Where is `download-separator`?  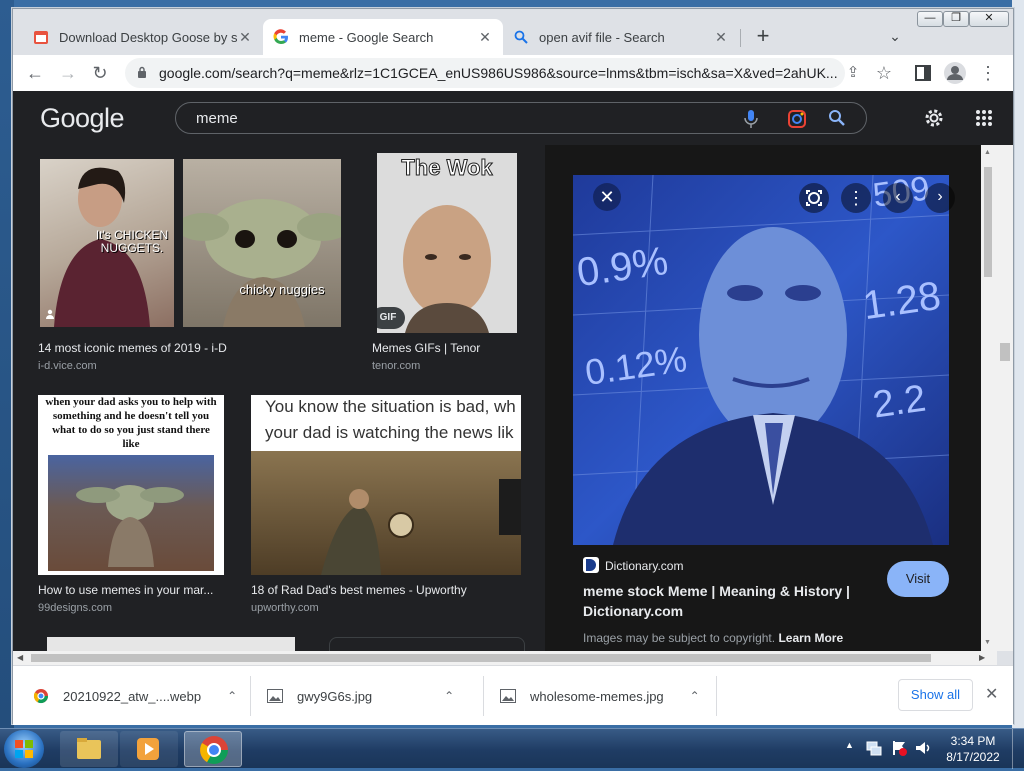 download-separator is located at coordinates (250, 696).